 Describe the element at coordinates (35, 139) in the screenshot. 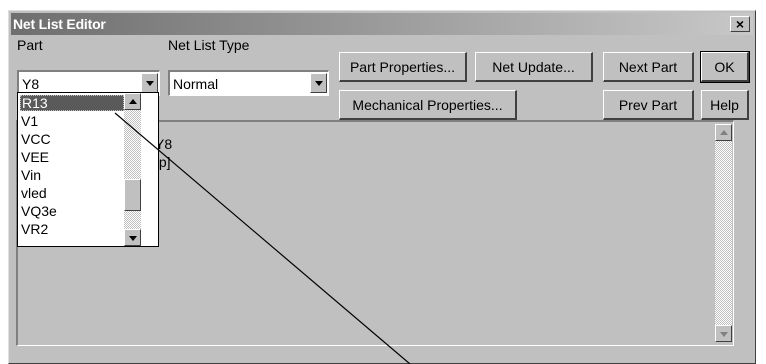

I see `list-item: VCC` at that location.